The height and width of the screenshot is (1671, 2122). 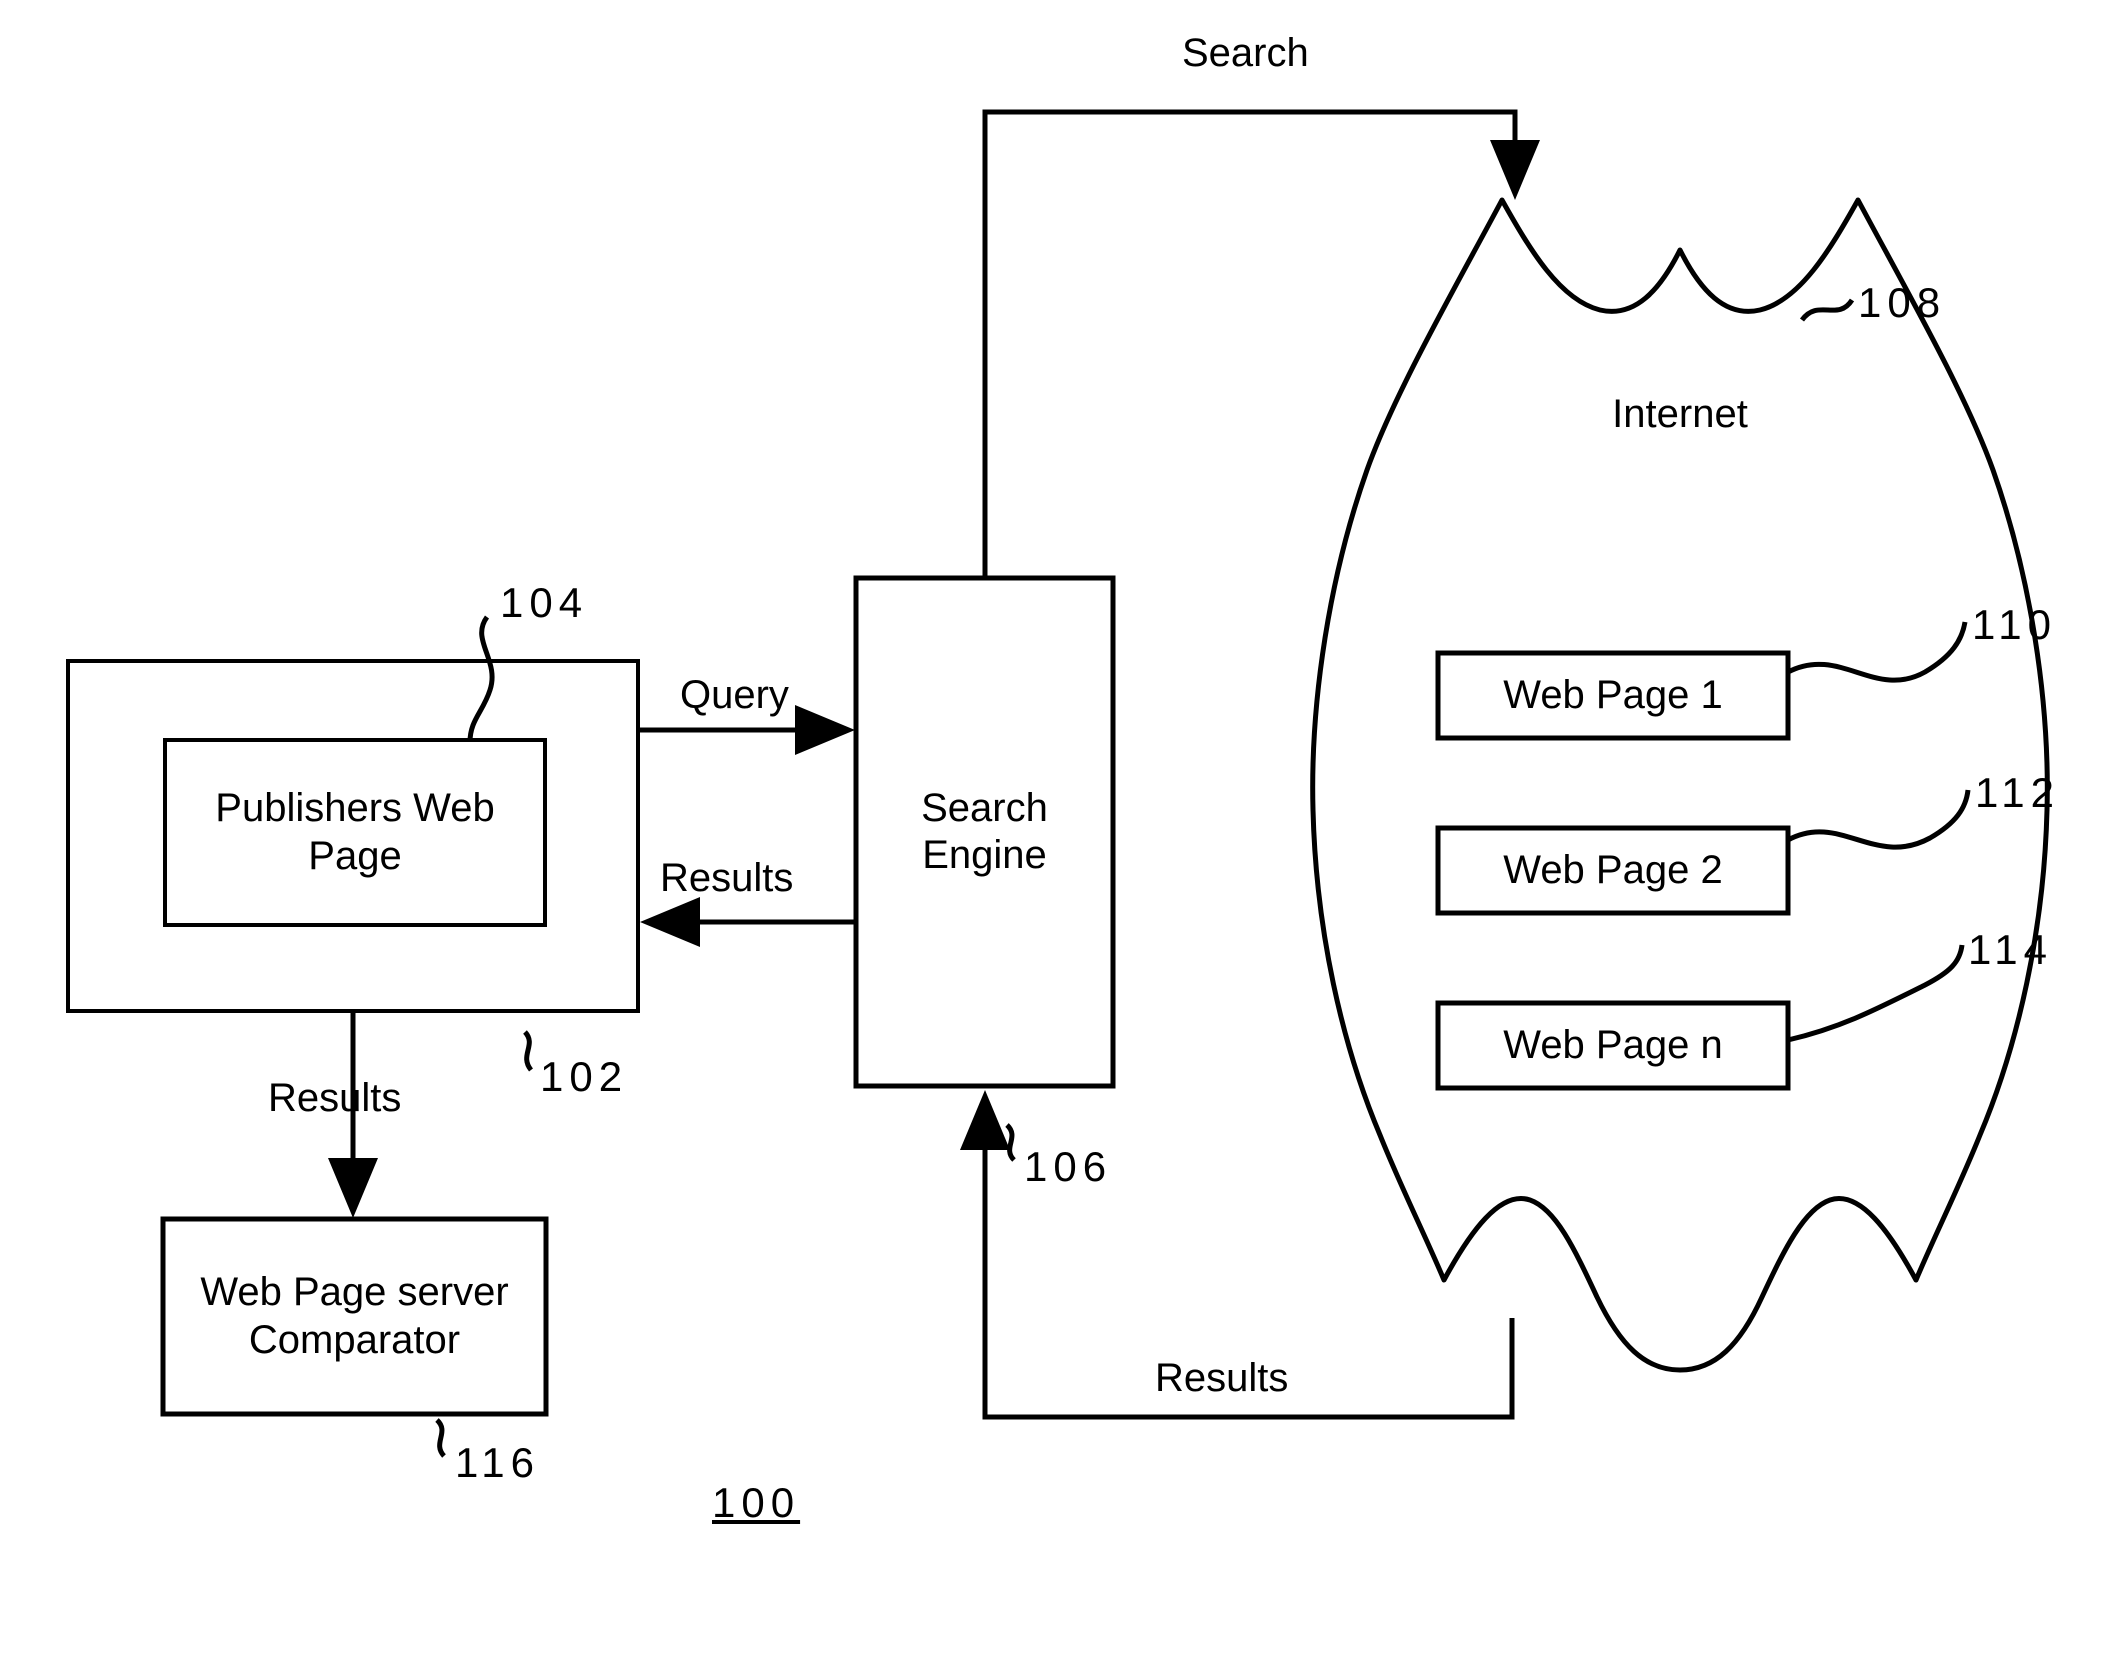 What do you see at coordinates (727, 878) in the screenshot?
I see `results-engine-label: Results` at bounding box center [727, 878].